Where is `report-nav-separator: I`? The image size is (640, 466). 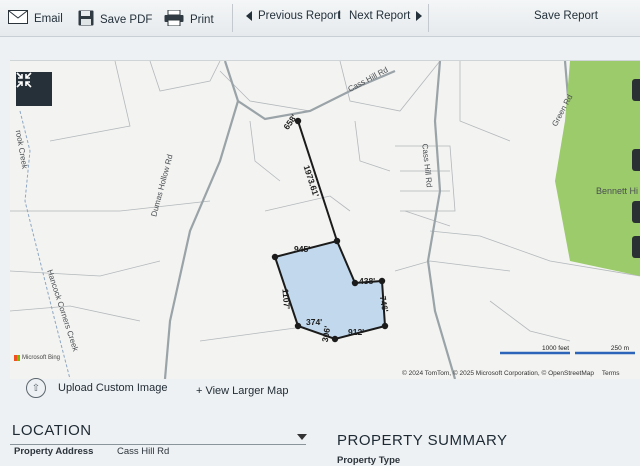 report-nav-separator: I is located at coordinates (339, 16).